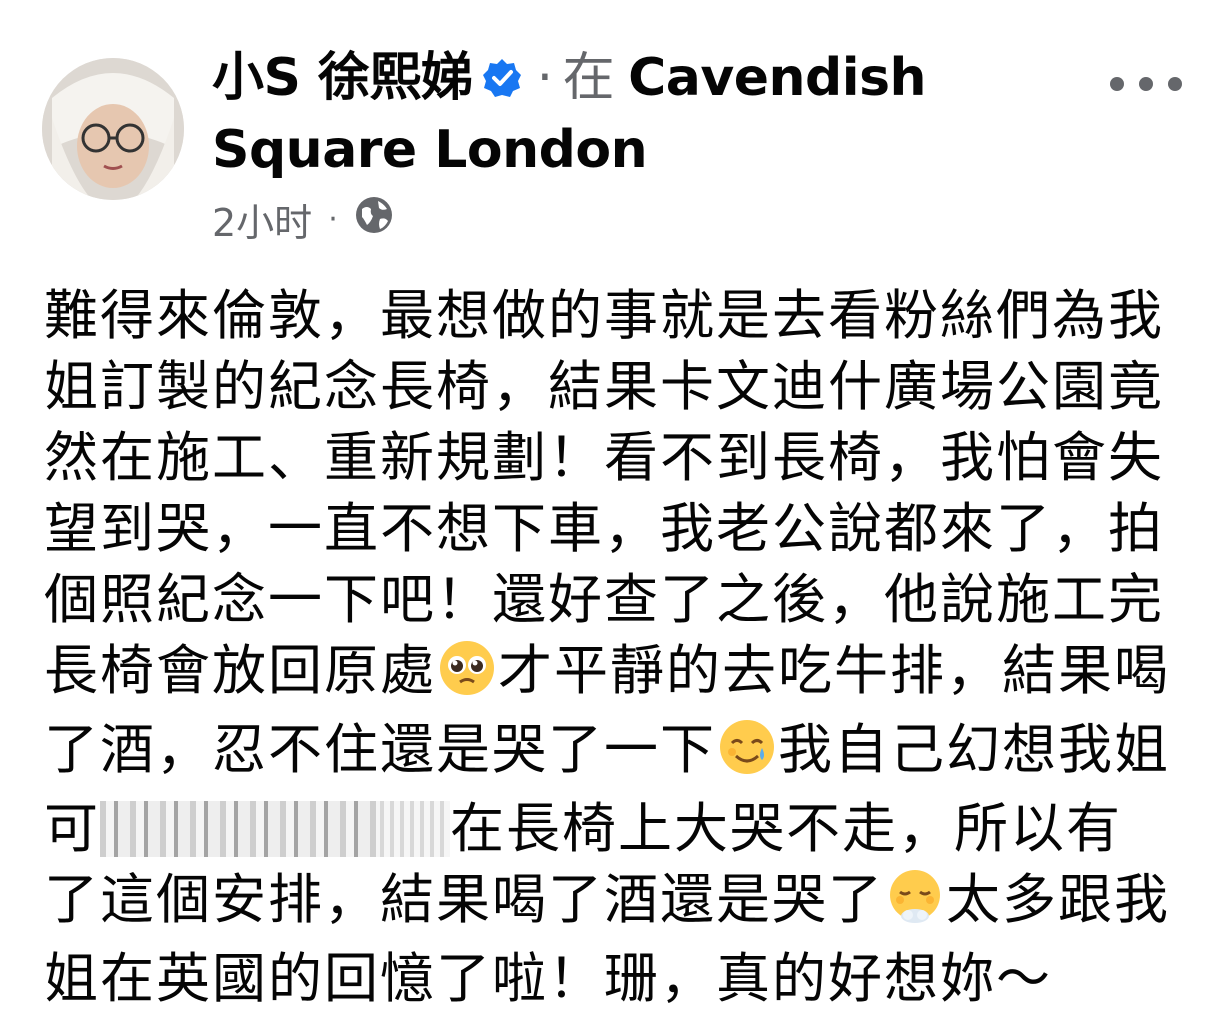 This screenshot has width=1216, height=1014. I want to click on verified-badge-icon, so click(502, 82).